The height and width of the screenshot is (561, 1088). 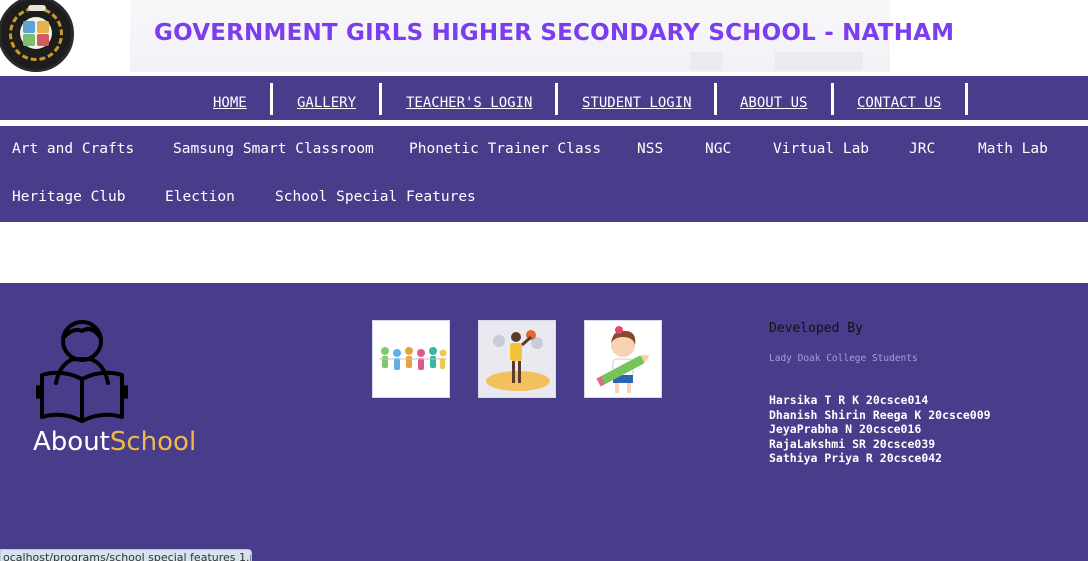 I want to click on children-holding-hands-image, so click(x=411, y=359).